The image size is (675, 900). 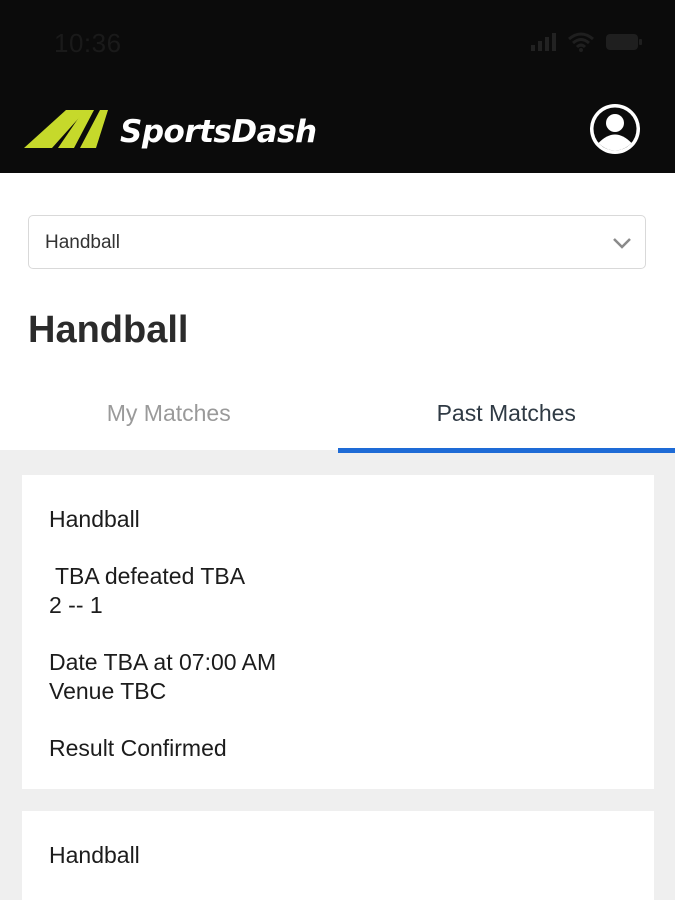 What do you see at coordinates (506, 413) in the screenshot?
I see `tab-label: Past Matches` at bounding box center [506, 413].